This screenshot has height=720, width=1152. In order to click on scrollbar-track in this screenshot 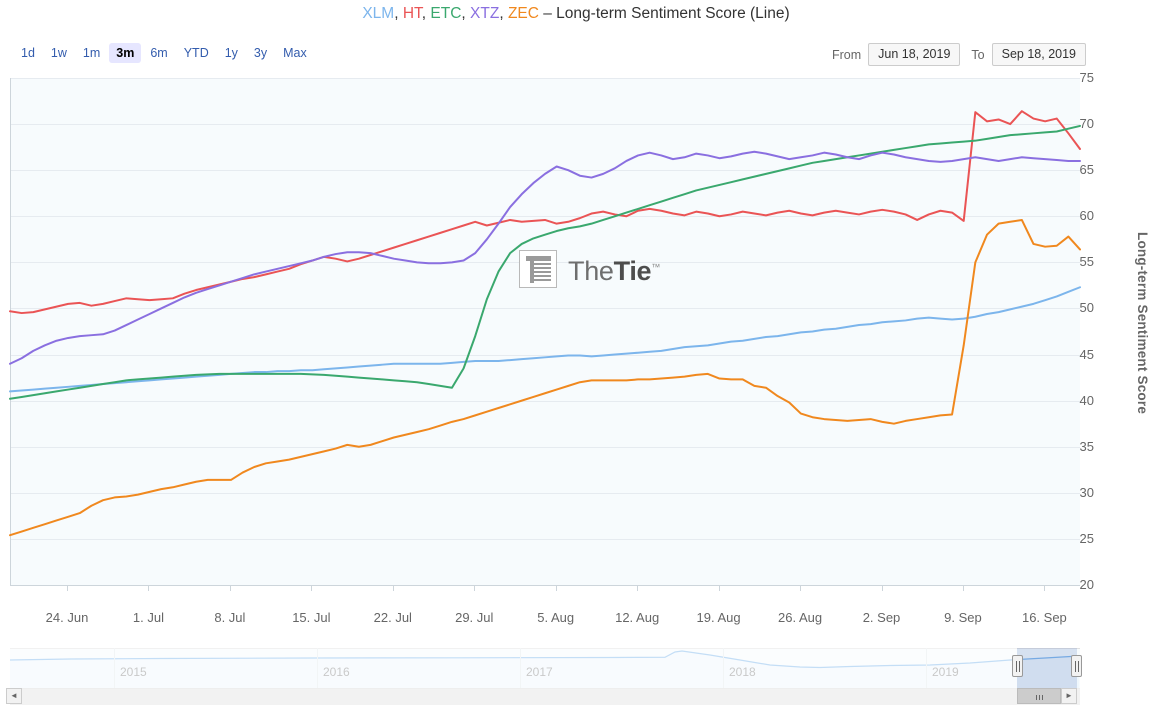, I will do `click(545, 696)`.